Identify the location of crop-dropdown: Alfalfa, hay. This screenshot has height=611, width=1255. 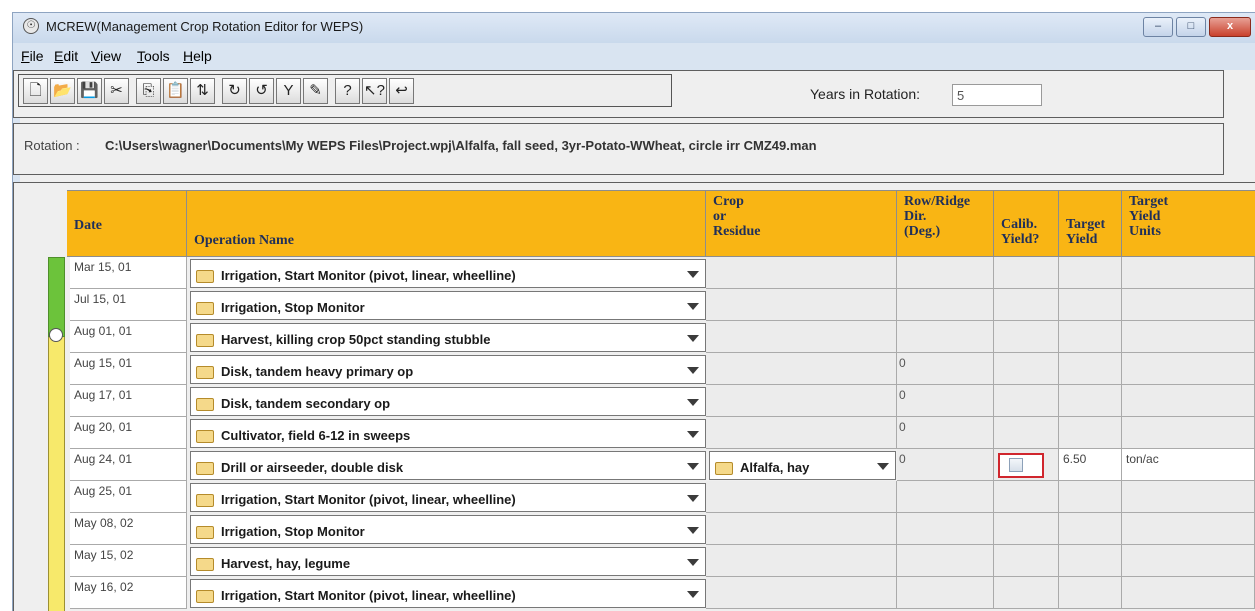
(802, 465).